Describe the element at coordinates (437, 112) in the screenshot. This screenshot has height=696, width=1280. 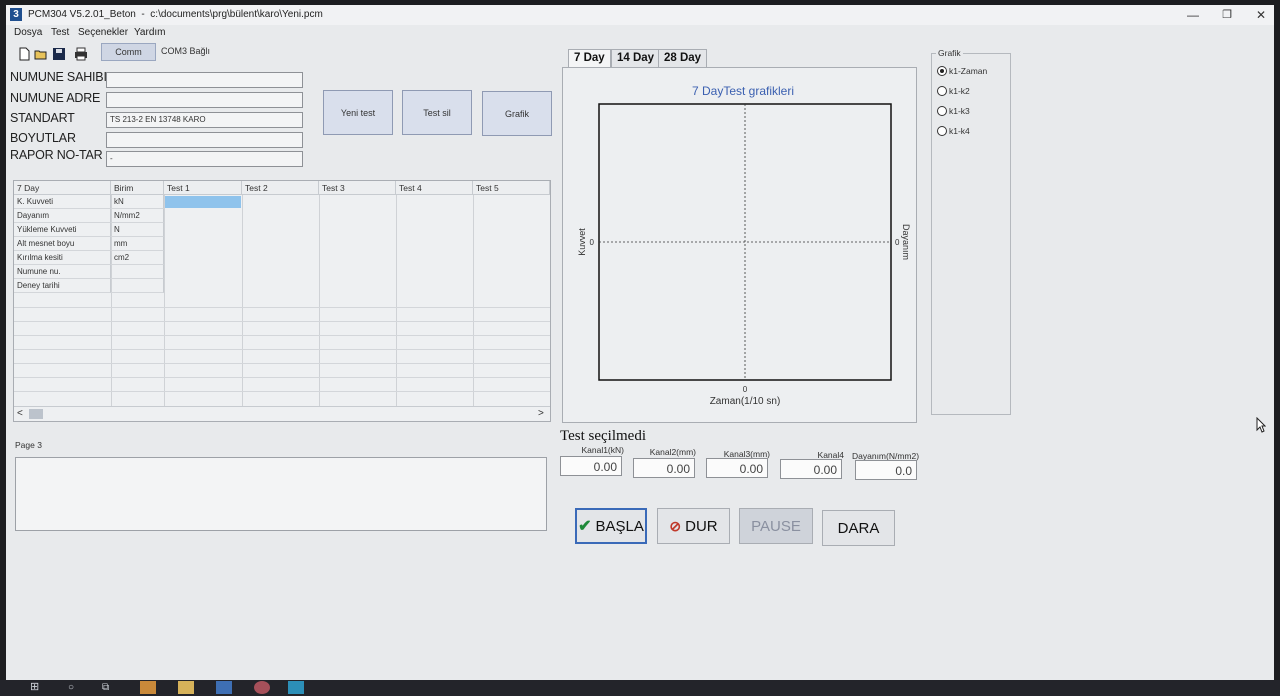
I see `test-sil-button: Test sil` at that location.